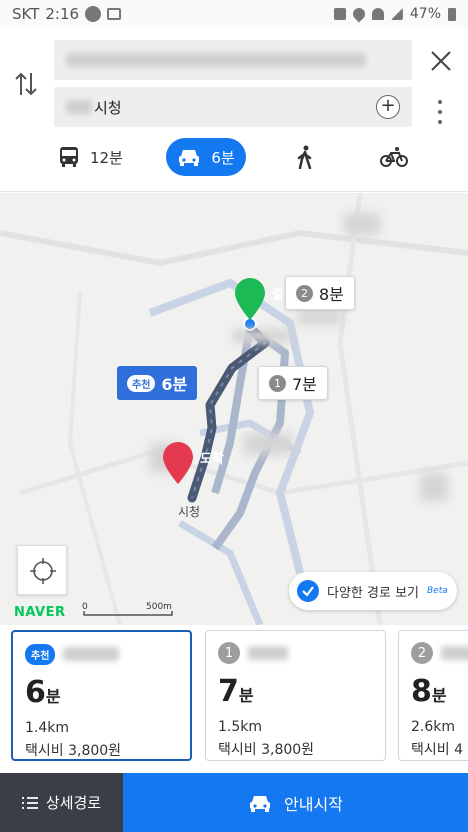 The height and width of the screenshot is (832, 468). What do you see at coordinates (396, 14) in the screenshot?
I see `signal-icon` at bounding box center [396, 14].